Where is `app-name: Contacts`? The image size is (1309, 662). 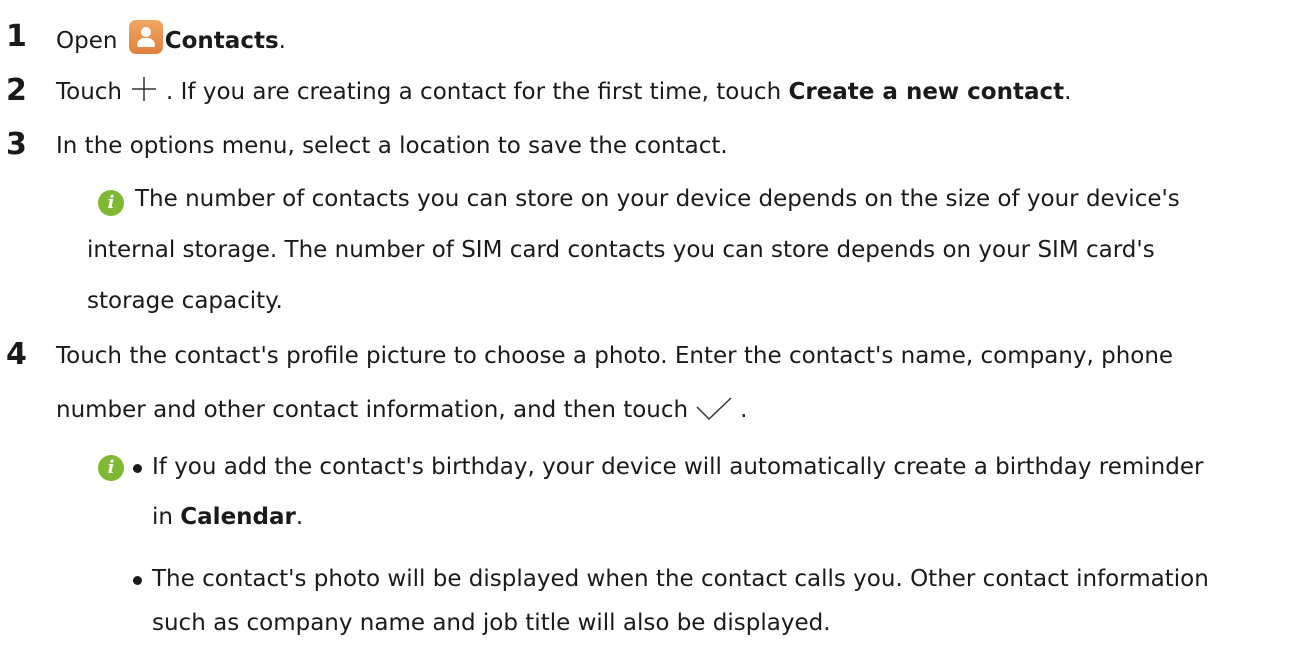 app-name: Contacts is located at coordinates (221, 41).